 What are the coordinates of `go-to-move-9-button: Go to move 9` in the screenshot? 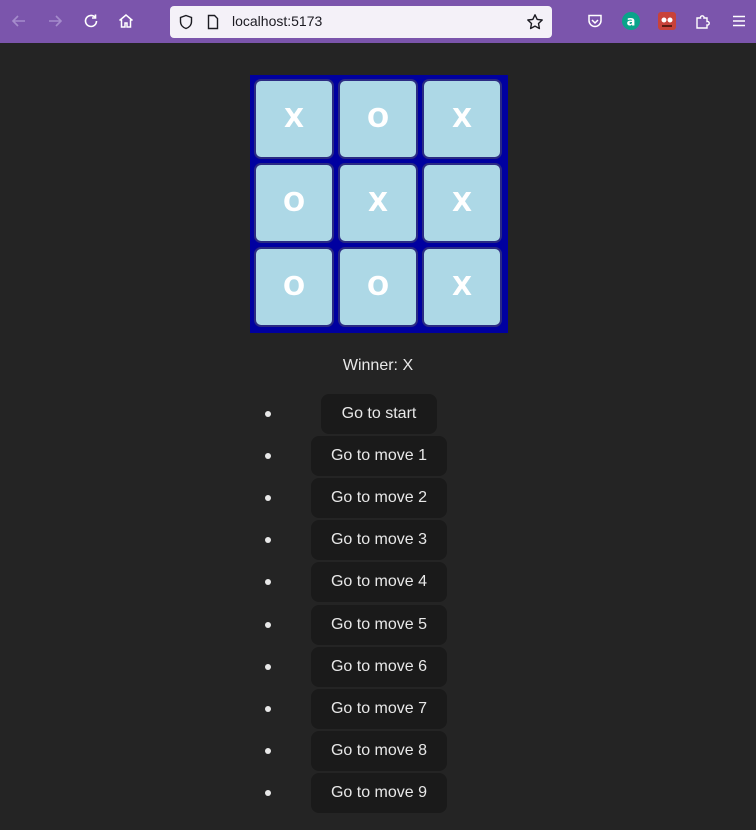 It's located at (379, 793).